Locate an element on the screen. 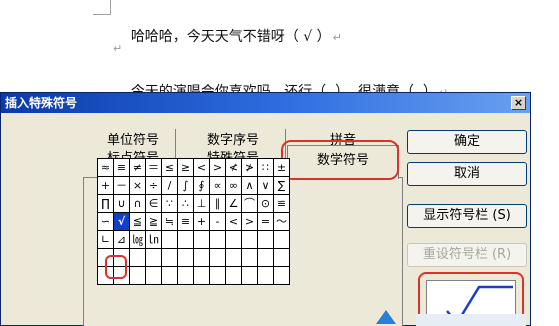 This screenshot has width=559, height=326. symbol-cell: = is located at coordinates (265, 221).